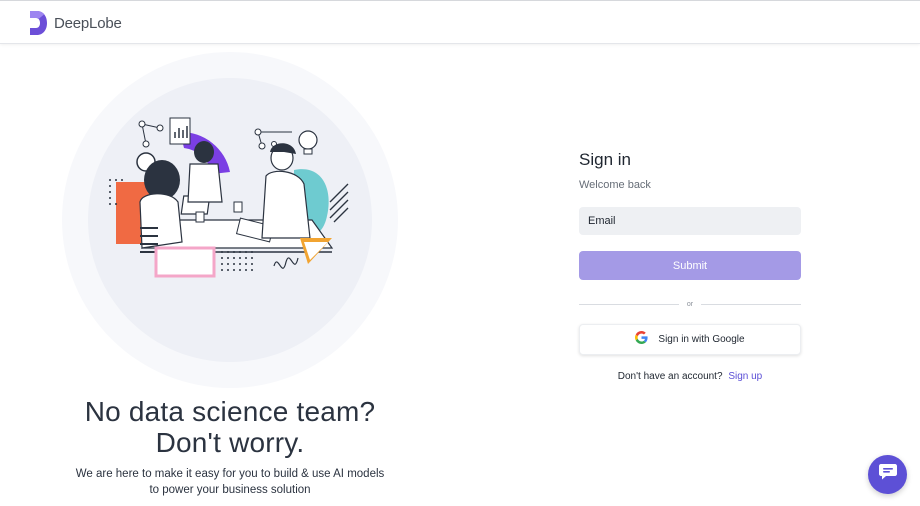  I want to click on or-divider: or, so click(690, 304).